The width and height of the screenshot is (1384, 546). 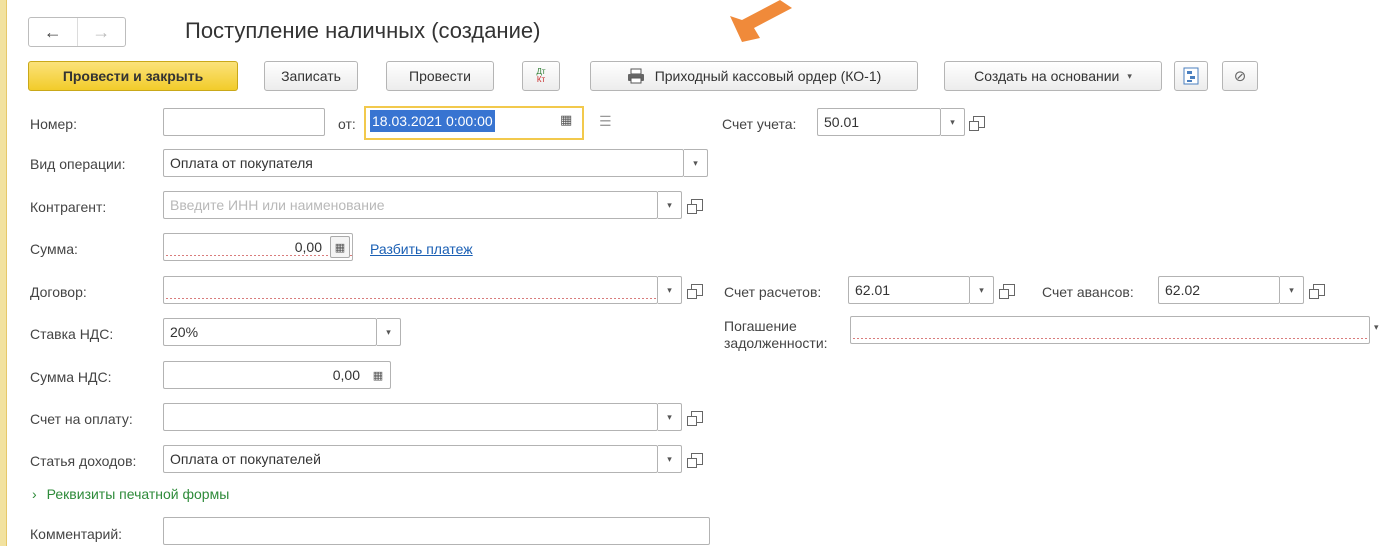 What do you see at coordinates (410, 290) in the screenshot?
I see `contract-field` at bounding box center [410, 290].